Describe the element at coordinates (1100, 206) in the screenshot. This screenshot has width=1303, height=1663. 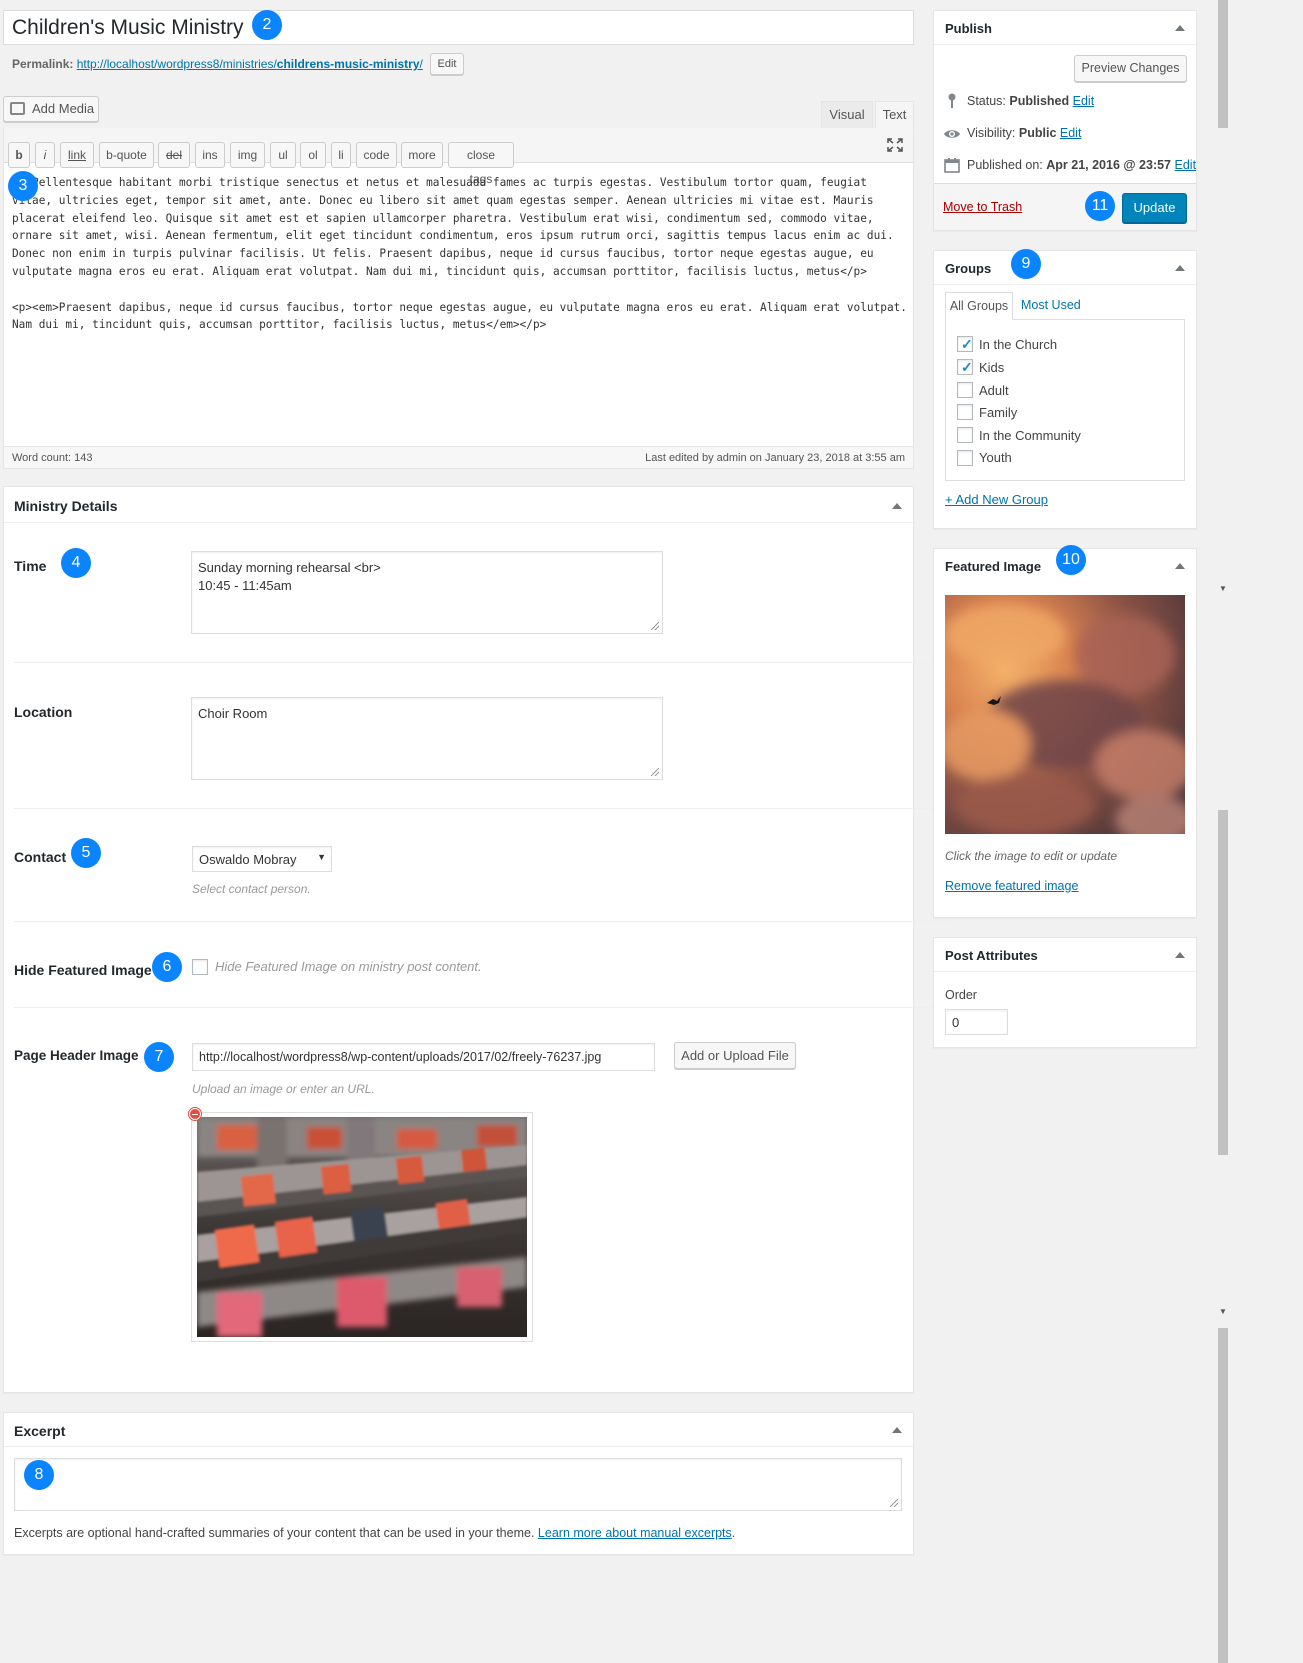
I see `callout-11: 11` at that location.